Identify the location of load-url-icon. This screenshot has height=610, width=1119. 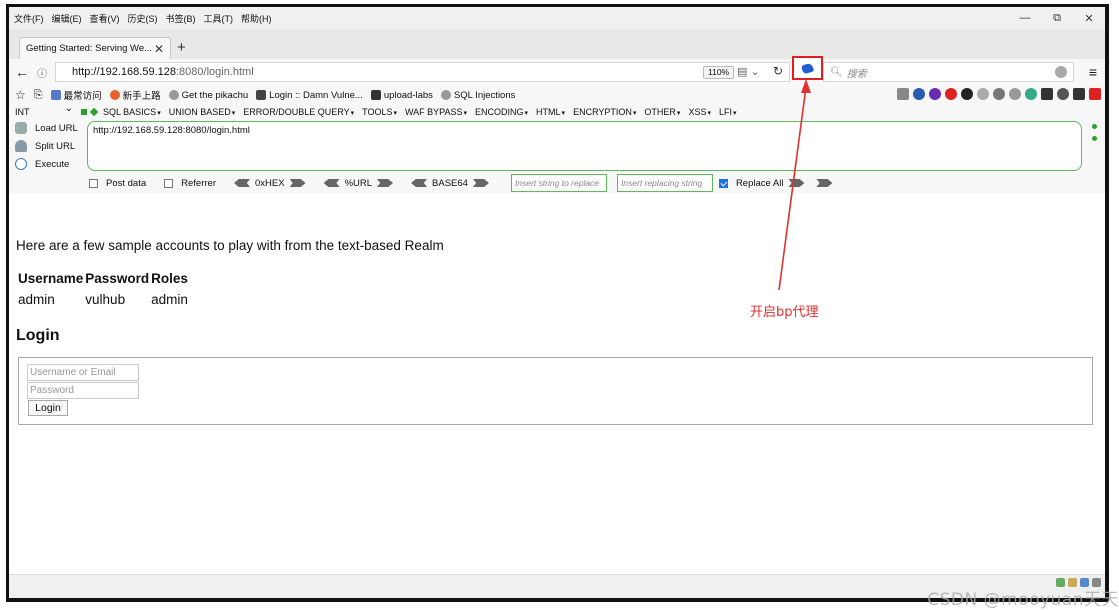
(21, 128).